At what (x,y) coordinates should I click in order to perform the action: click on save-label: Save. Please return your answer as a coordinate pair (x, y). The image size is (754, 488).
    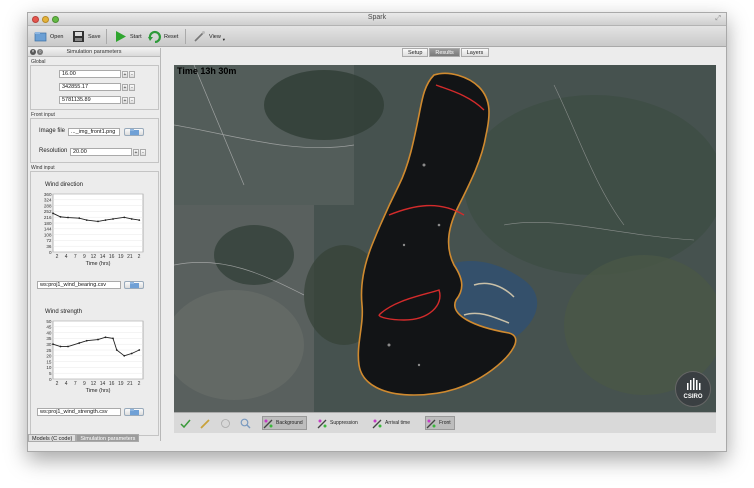
    Looking at the image, I should click on (94, 36).